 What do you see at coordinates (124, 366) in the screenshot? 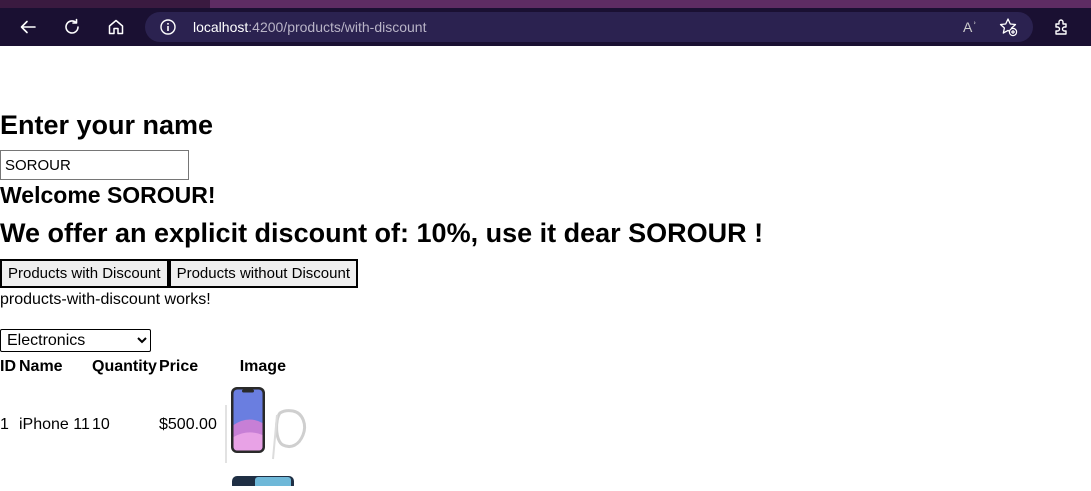
I see `header-quantity: Quantity` at bounding box center [124, 366].